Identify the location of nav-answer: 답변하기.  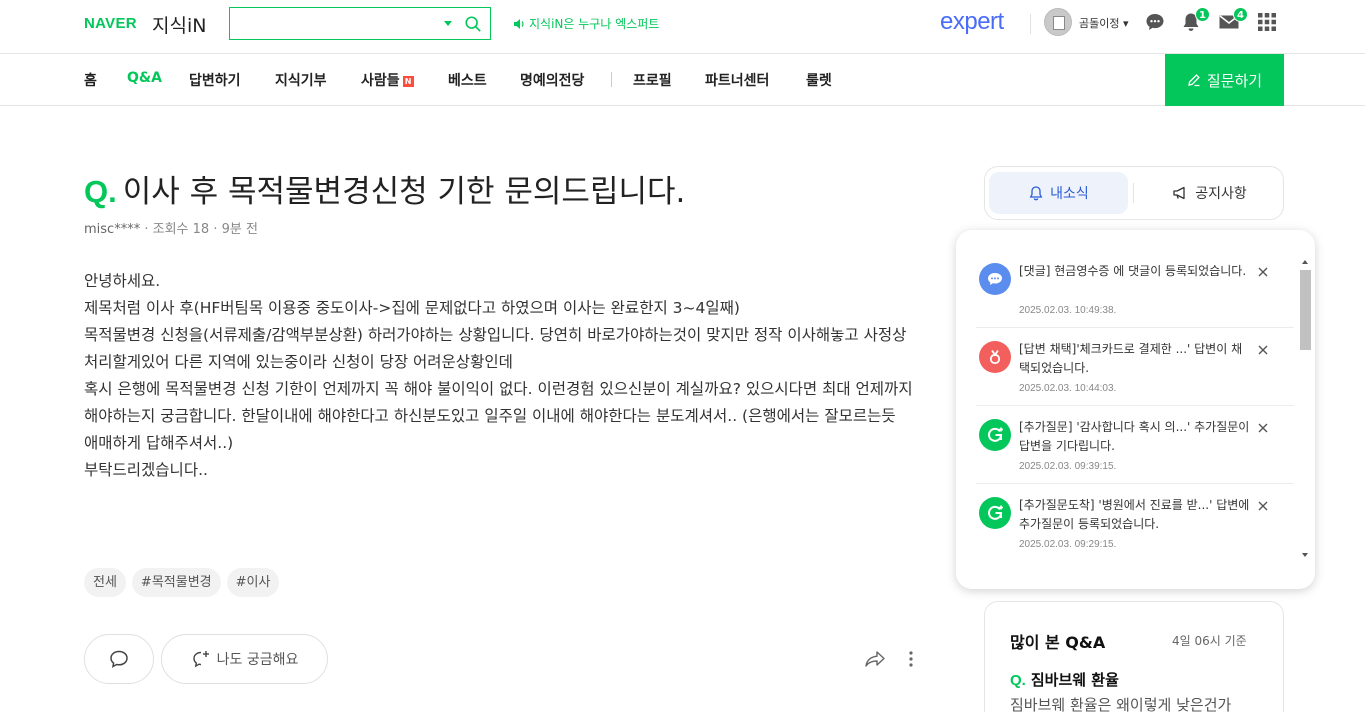
(215, 80).